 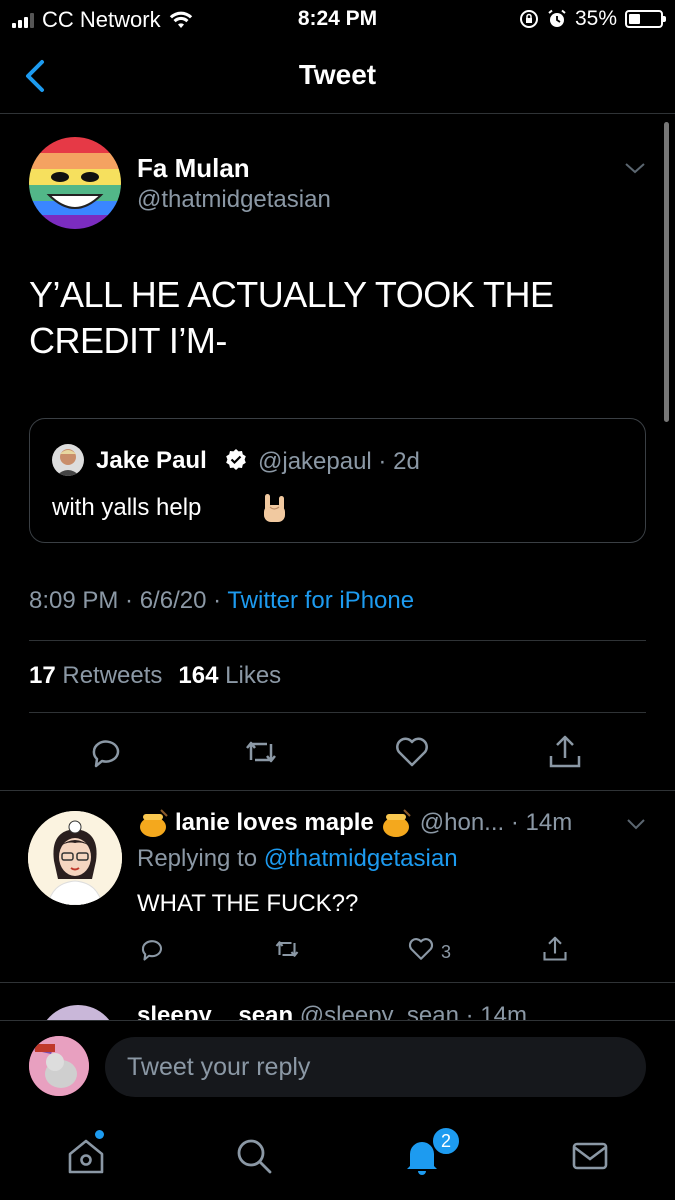 I want to click on tweet-meta: 8:09 PM · 6/6/20 · Twitter for iPhone, so click(x=221, y=601).